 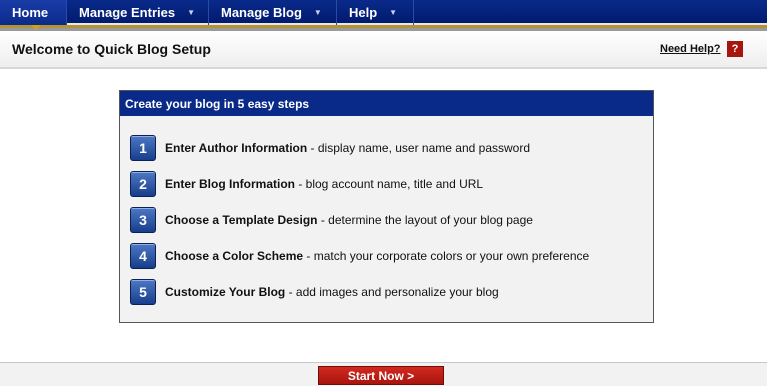 I want to click on page-header: Welcome to Quick Blog Setup Need Help? ?, so click(x=383, y=50).